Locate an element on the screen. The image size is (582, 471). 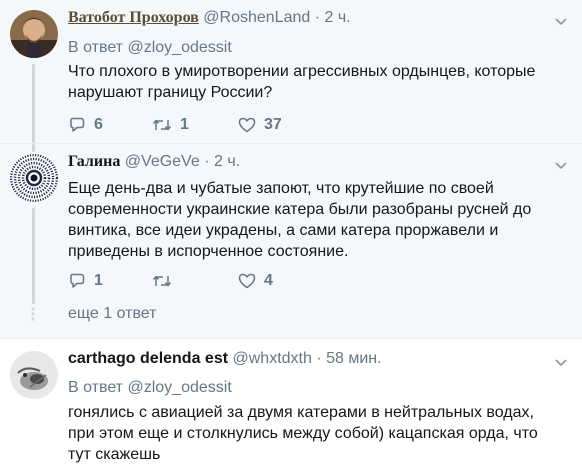
like-count: 37 is located at coordinates (273, 124).